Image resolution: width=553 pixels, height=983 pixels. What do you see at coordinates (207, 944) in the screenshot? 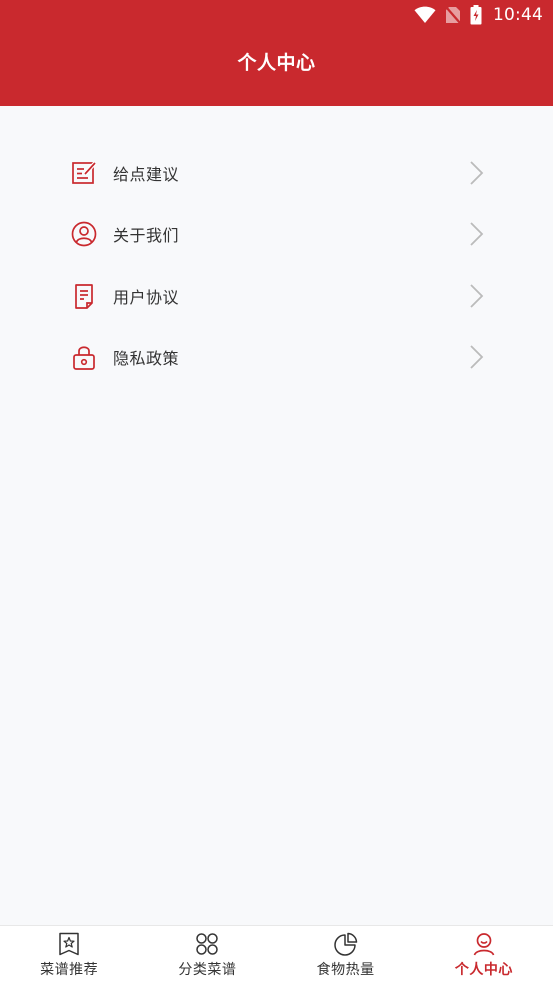
I see `category-grid-icon` at bounding box center [207, 944].